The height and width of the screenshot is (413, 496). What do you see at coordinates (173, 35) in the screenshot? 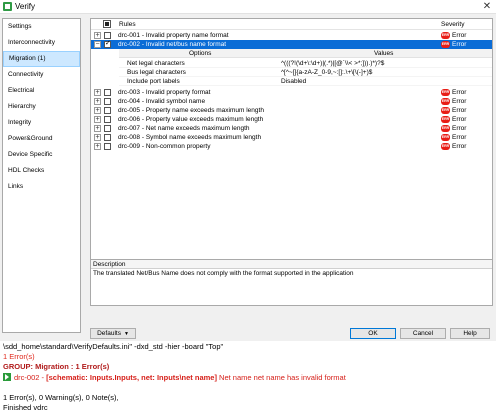
I see `rule-name: drc-001 - Invalid property name format` at bounding box center [173, 35].